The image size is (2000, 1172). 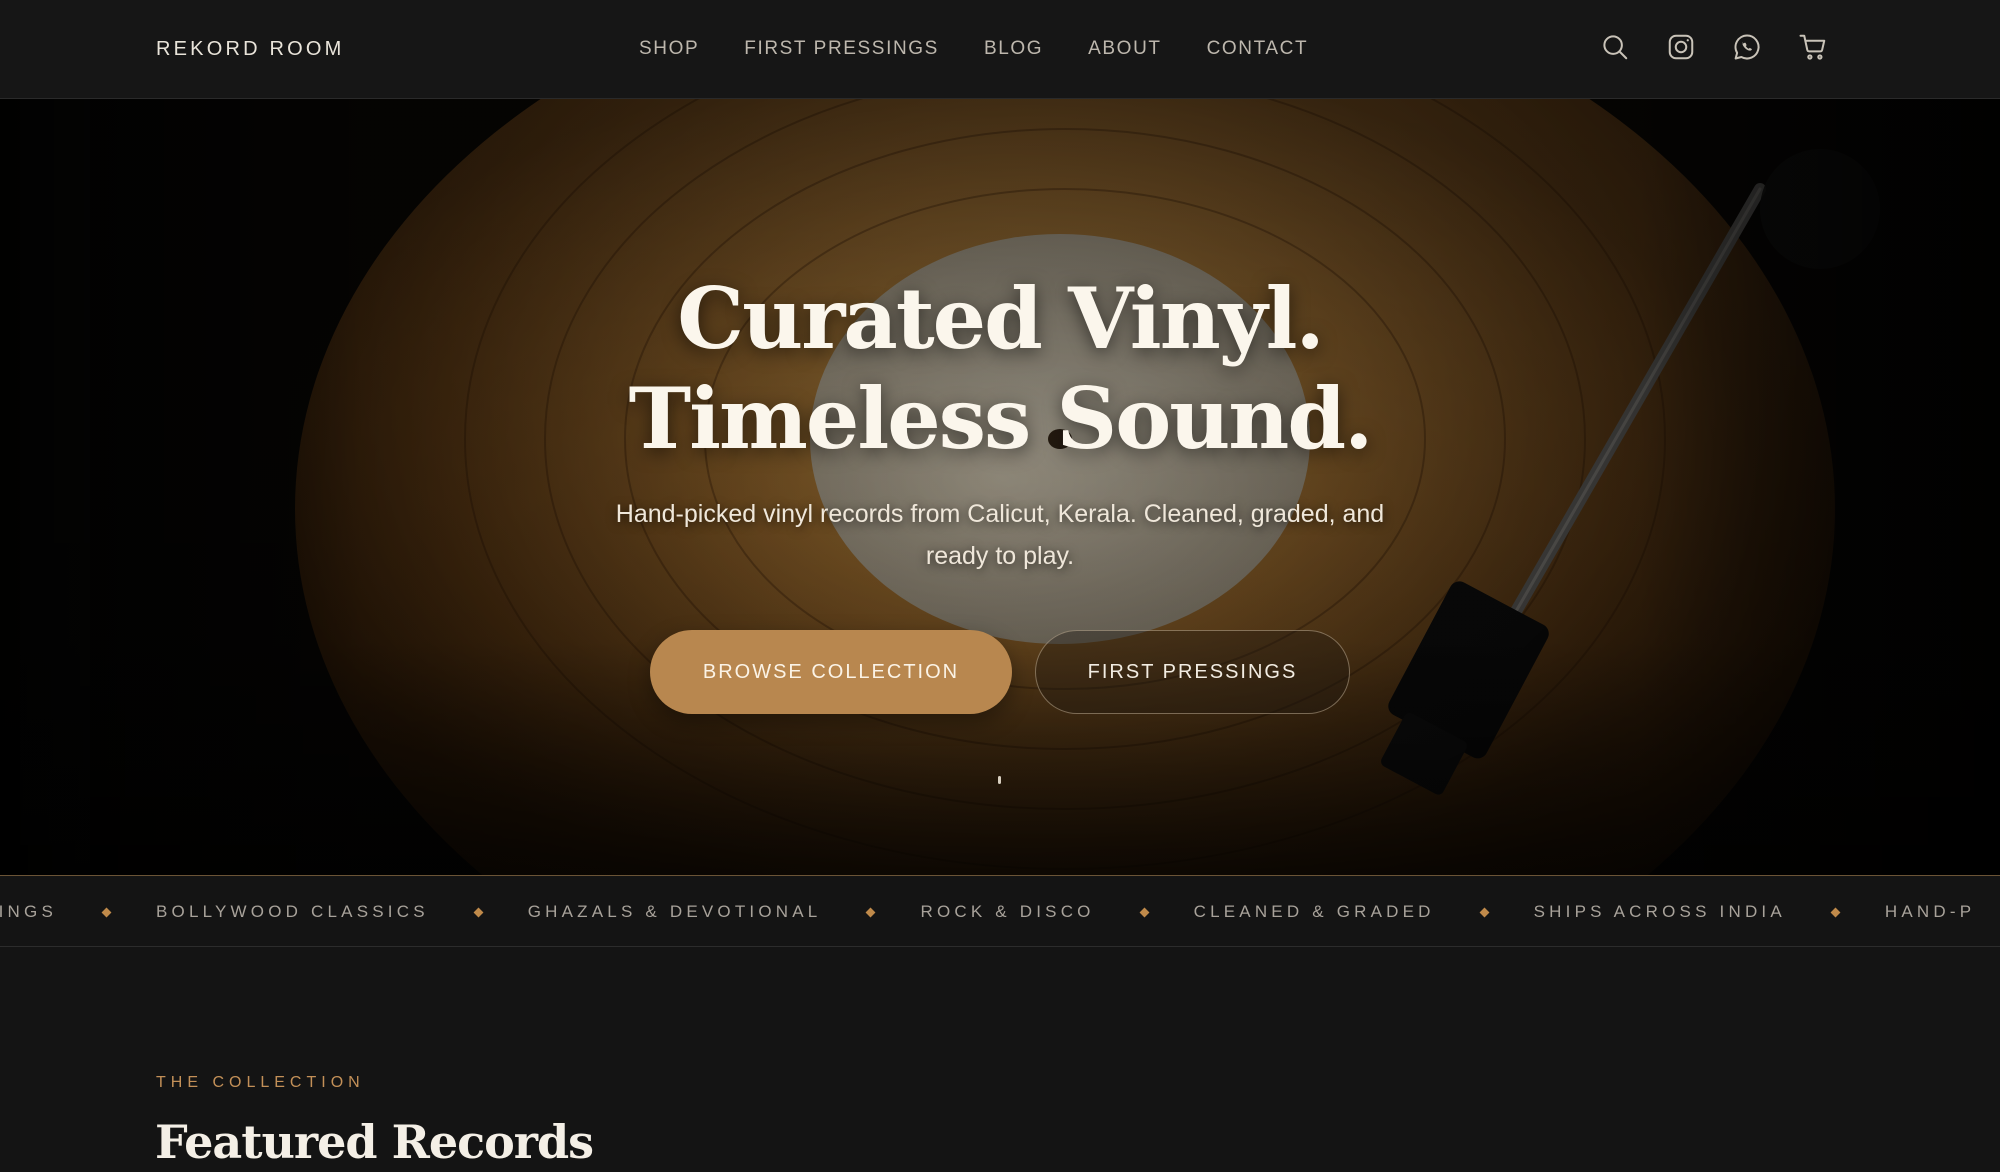 I want to click on nav-link-shop: SHOP, so click(x=669, y=49).